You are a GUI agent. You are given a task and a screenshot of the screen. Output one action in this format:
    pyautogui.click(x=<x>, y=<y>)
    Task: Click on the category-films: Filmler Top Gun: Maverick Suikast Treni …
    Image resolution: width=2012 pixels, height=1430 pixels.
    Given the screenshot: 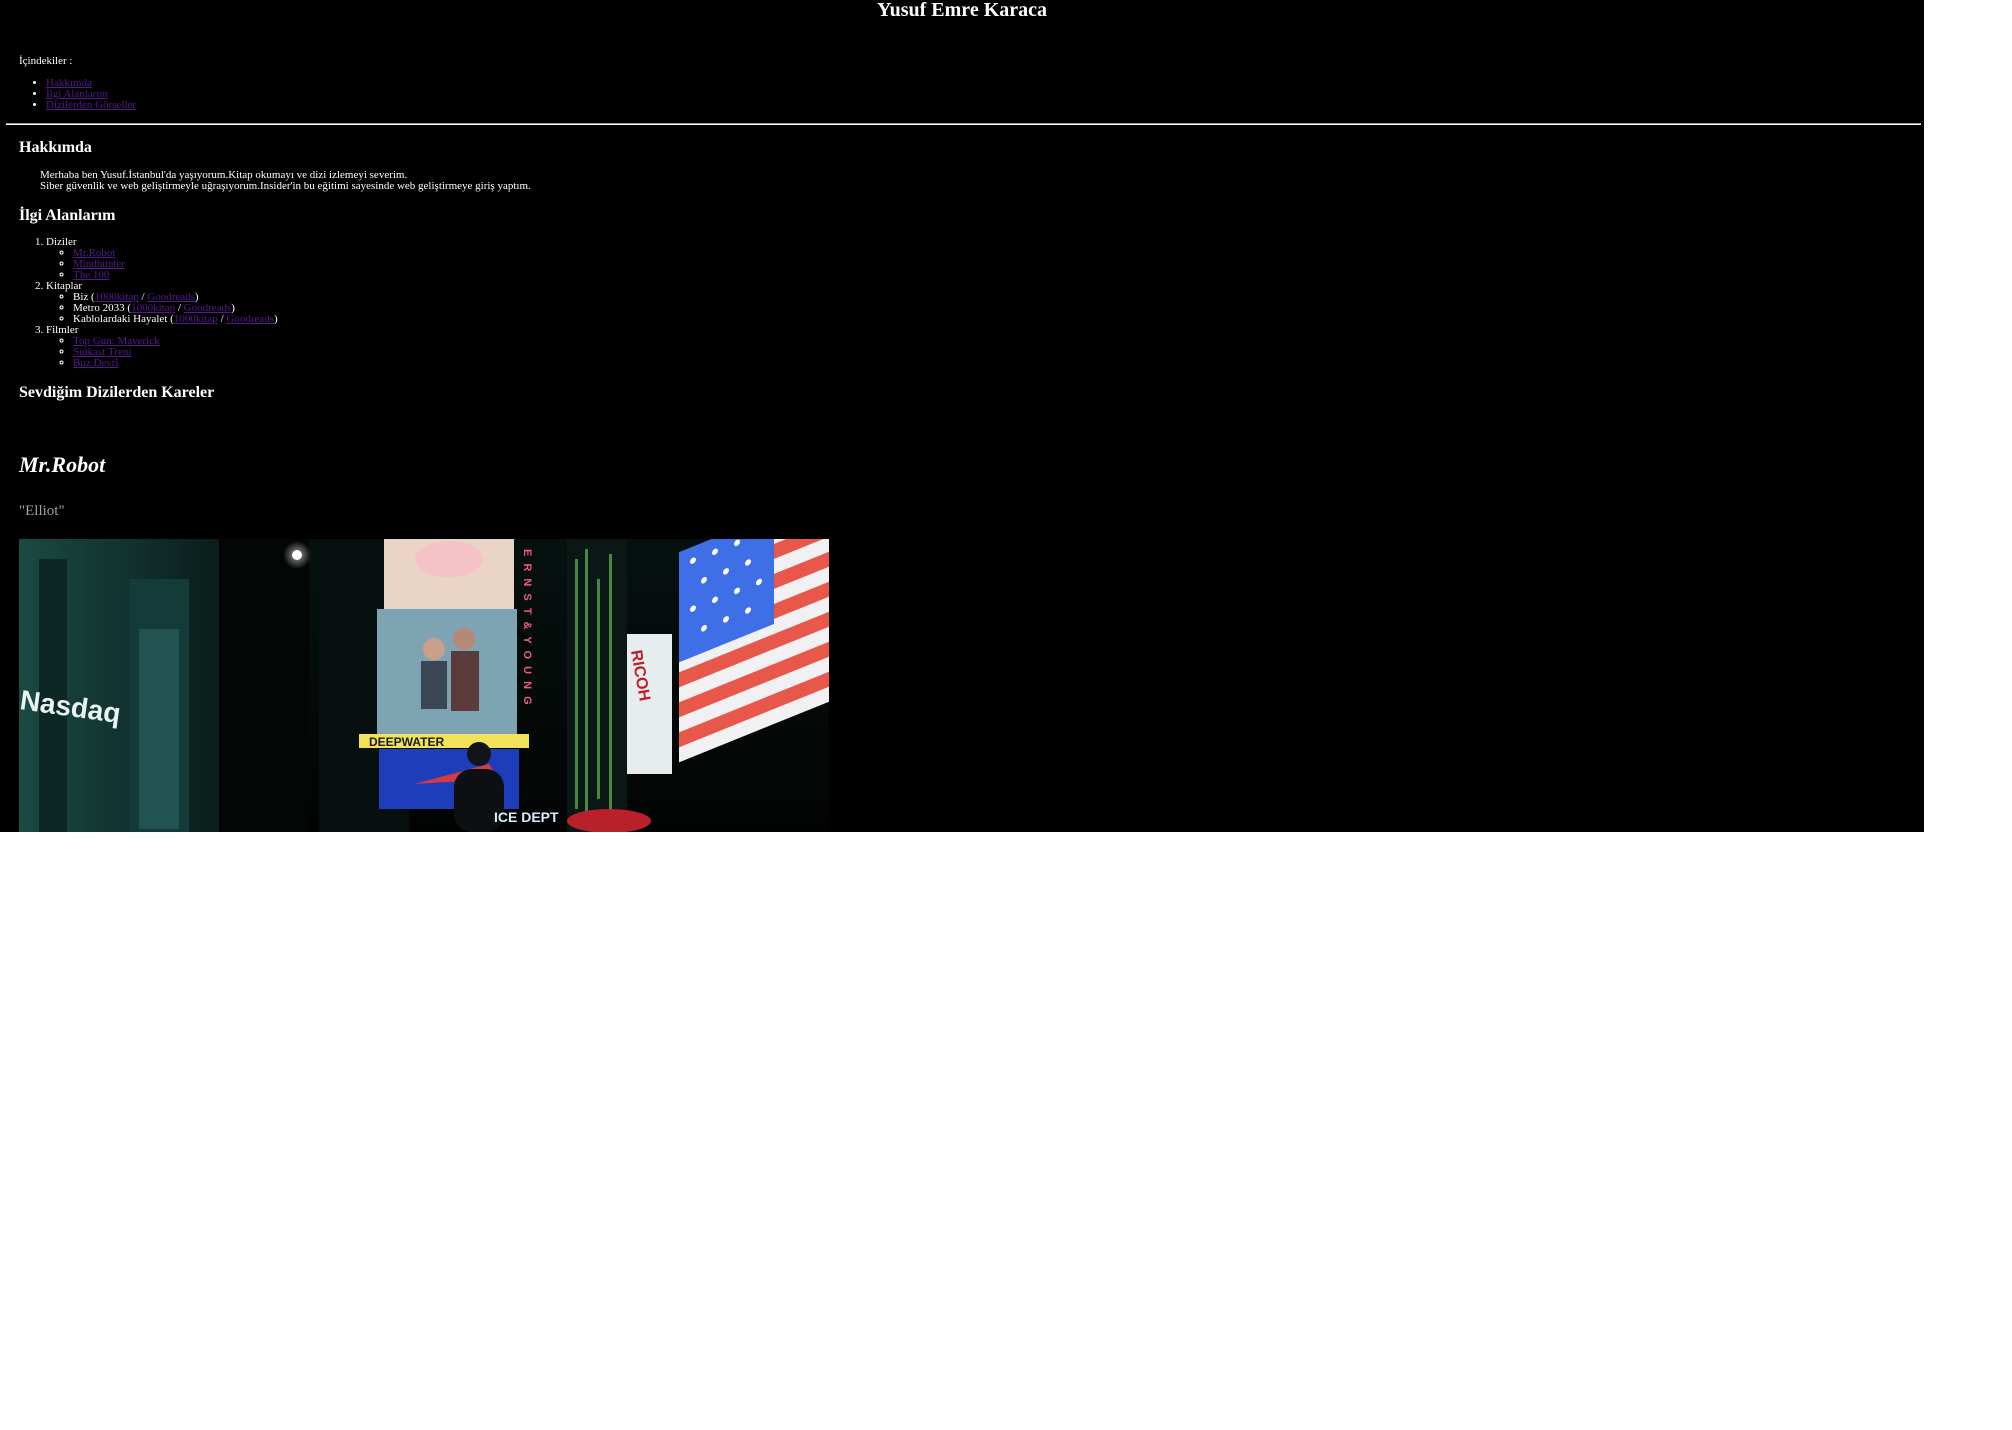 What is the action you would take?
    pyautogui.click(x=162, y=347)
    